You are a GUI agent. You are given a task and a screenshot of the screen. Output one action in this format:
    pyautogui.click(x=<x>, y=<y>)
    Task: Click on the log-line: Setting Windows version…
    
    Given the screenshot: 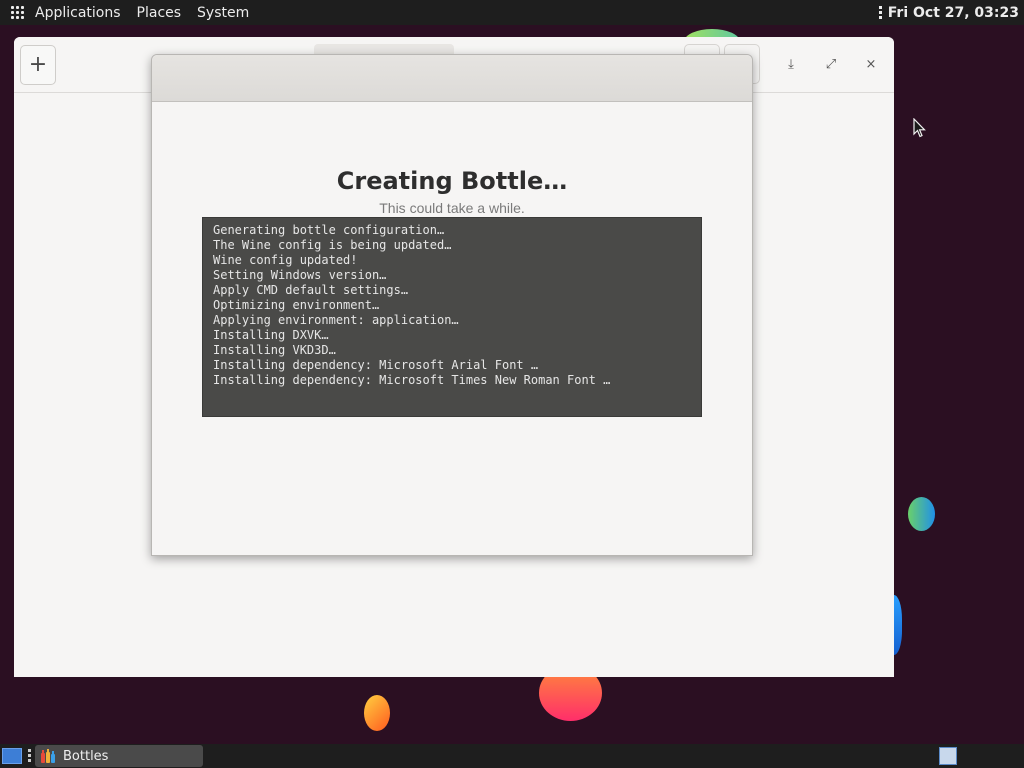 What is the action you would take?
    pyautogui.click(x=300, y=275)
    